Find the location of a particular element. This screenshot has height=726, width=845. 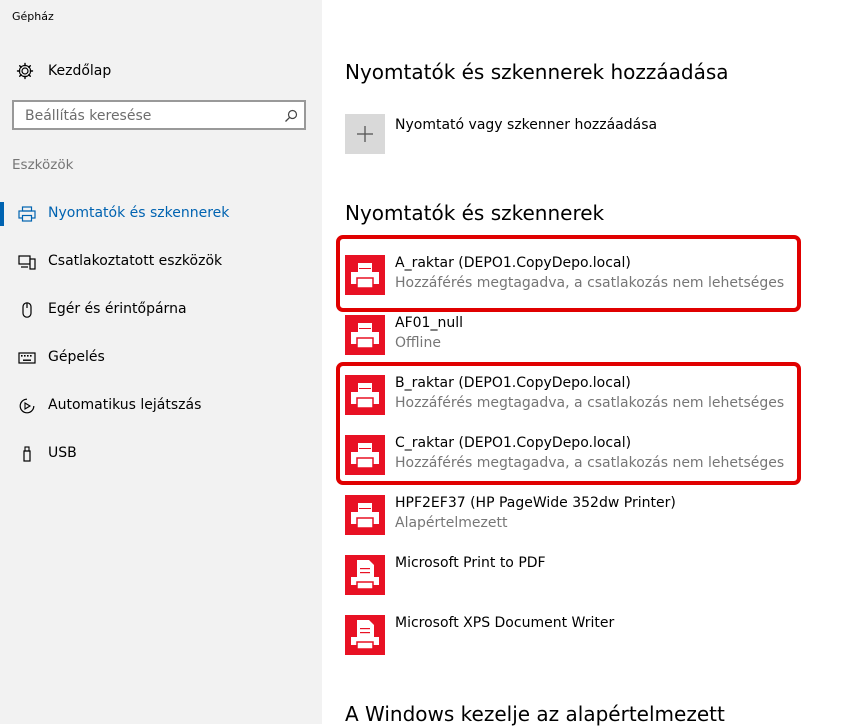

sidebar-item-label: USB is located at coordinates (62, 453).